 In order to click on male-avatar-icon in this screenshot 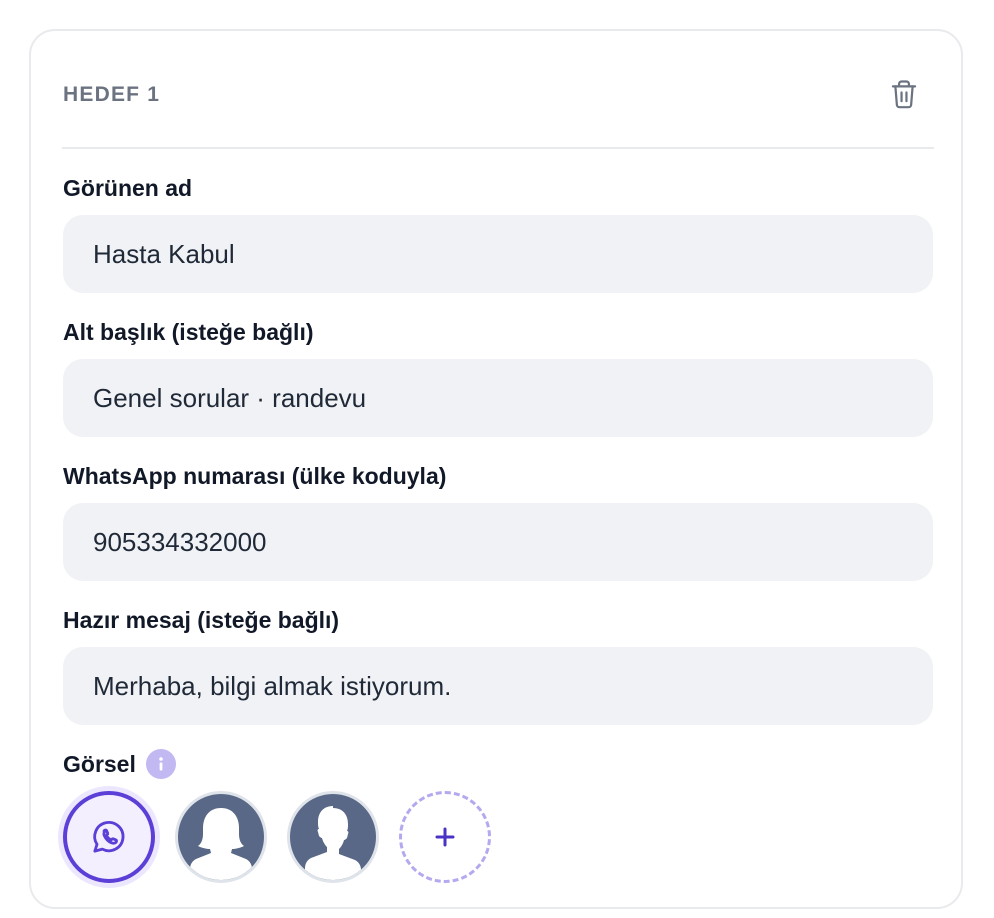, I will do `click(333, 843)`.